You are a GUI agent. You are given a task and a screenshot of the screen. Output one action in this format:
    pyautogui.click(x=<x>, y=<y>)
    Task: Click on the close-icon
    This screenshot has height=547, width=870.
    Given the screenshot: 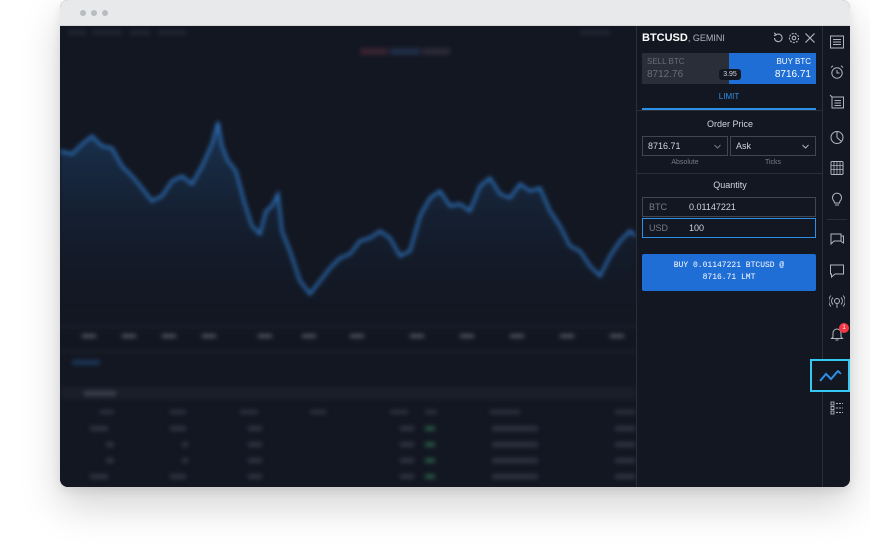 What is the action you would take?
    pyautogui.click(x=810, y=38)
    